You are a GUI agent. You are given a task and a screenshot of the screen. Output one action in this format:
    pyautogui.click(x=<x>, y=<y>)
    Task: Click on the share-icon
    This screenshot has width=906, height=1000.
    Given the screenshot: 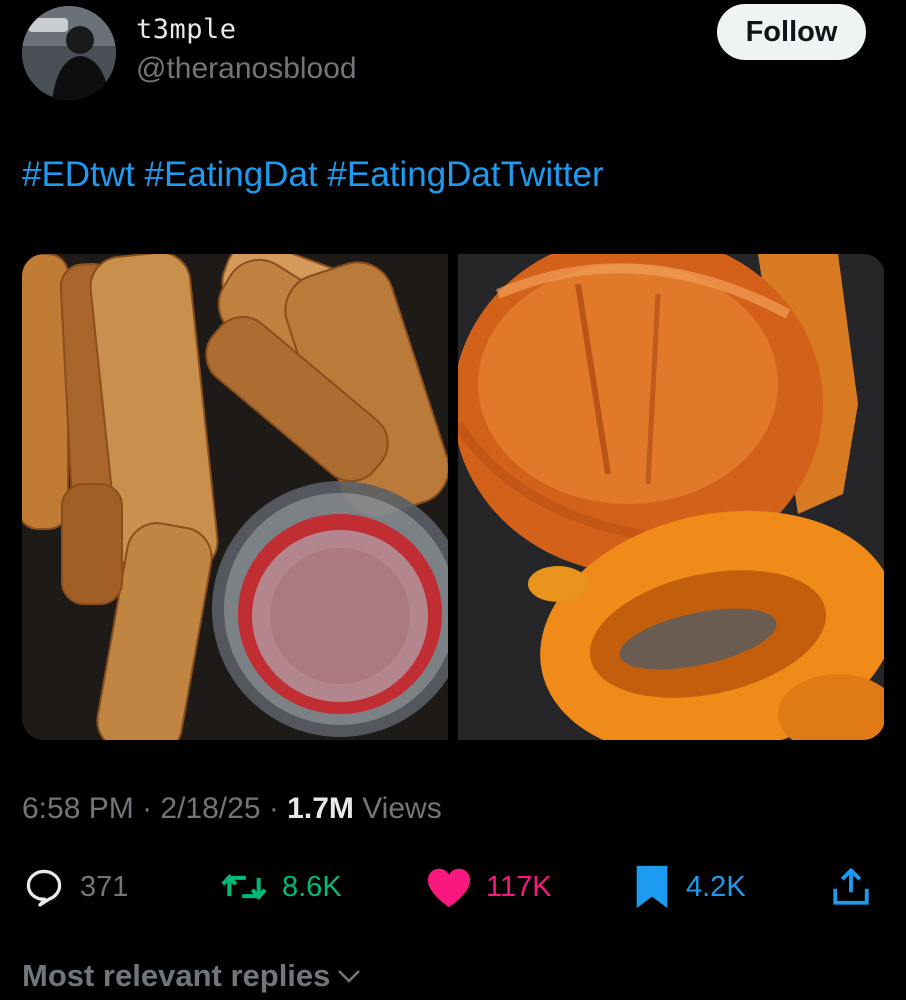 What is the action you would take?
    pyautogui.click(x=851, y=886)
    